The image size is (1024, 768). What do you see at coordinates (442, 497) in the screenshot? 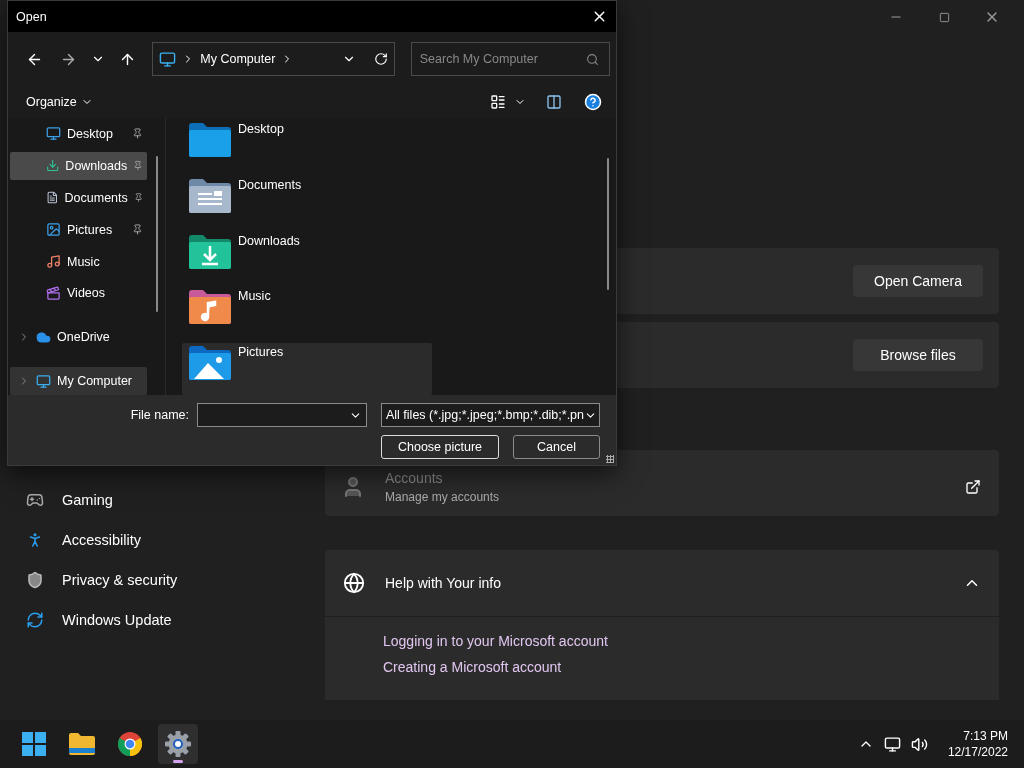
I see `card-subtitle: Manage my accounts` at bounding box center [442, 497].